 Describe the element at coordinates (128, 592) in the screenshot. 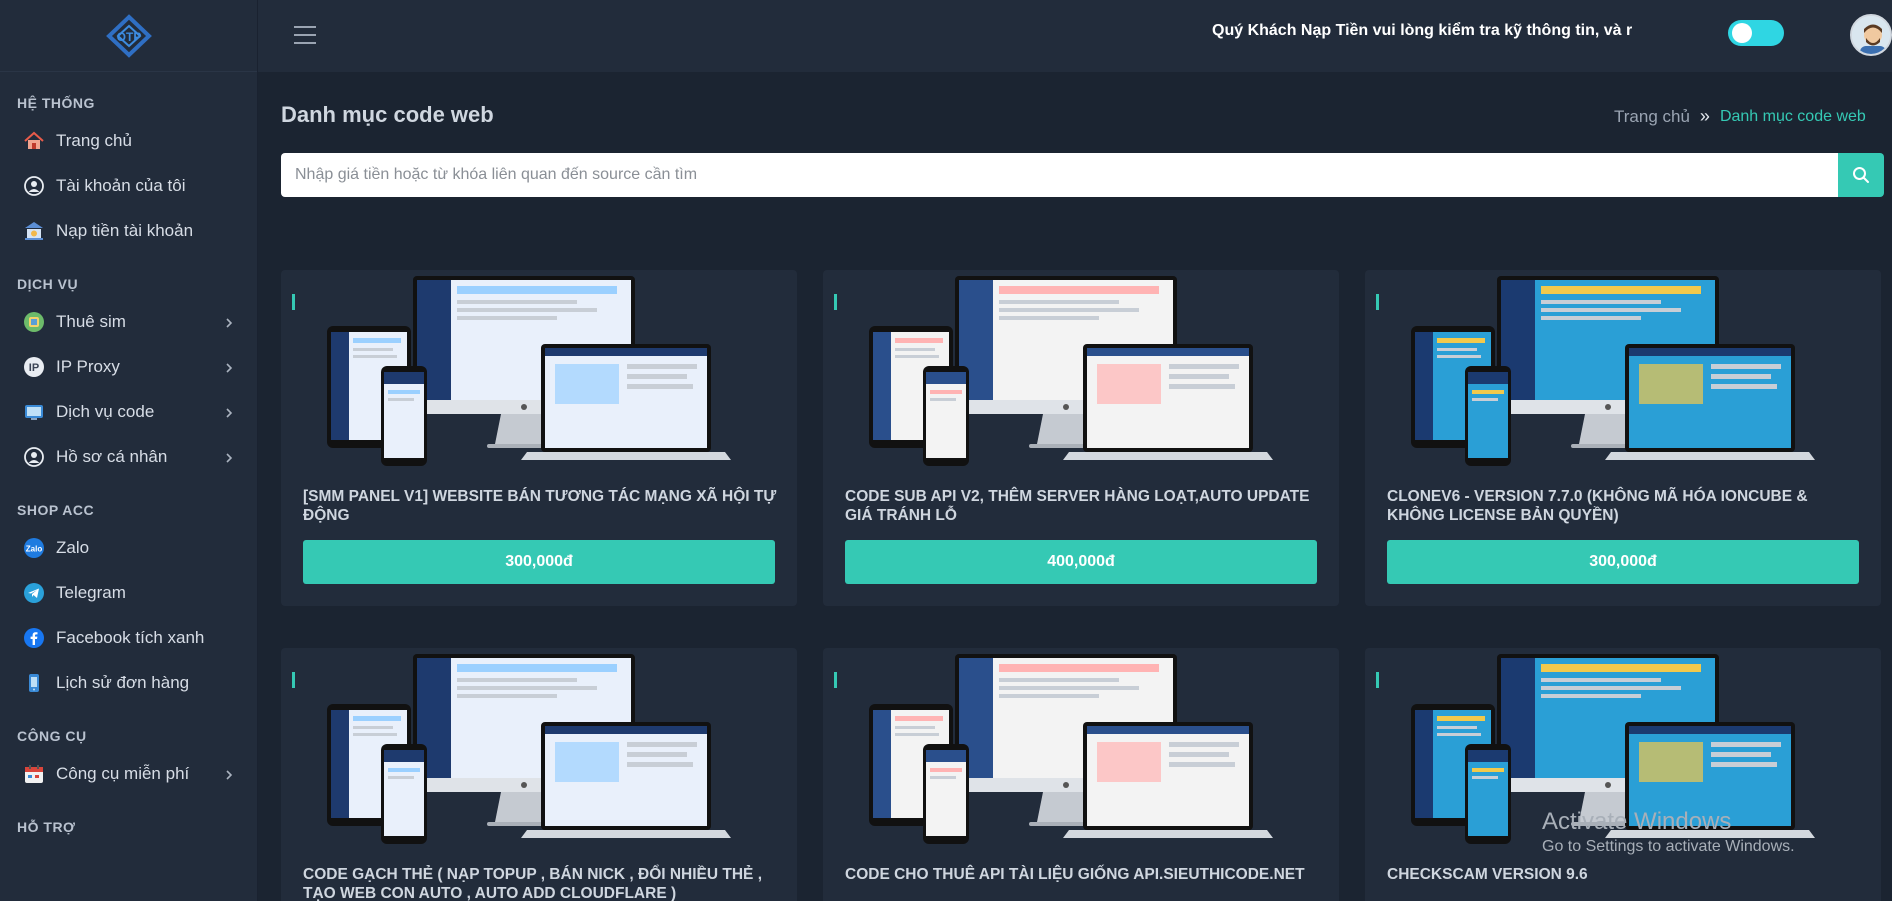

I see `sidebar-item: Telegram` at that location.